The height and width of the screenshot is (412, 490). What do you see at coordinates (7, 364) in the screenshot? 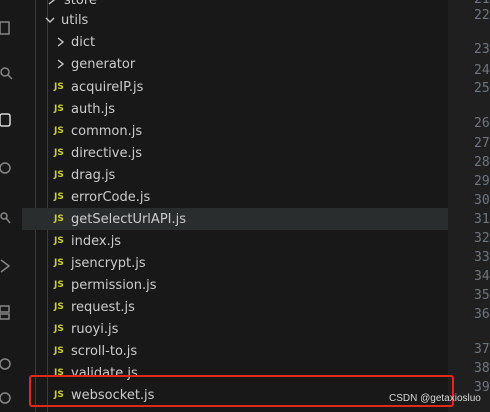
I see `timeline-icon` at bounding box center [7, 364].